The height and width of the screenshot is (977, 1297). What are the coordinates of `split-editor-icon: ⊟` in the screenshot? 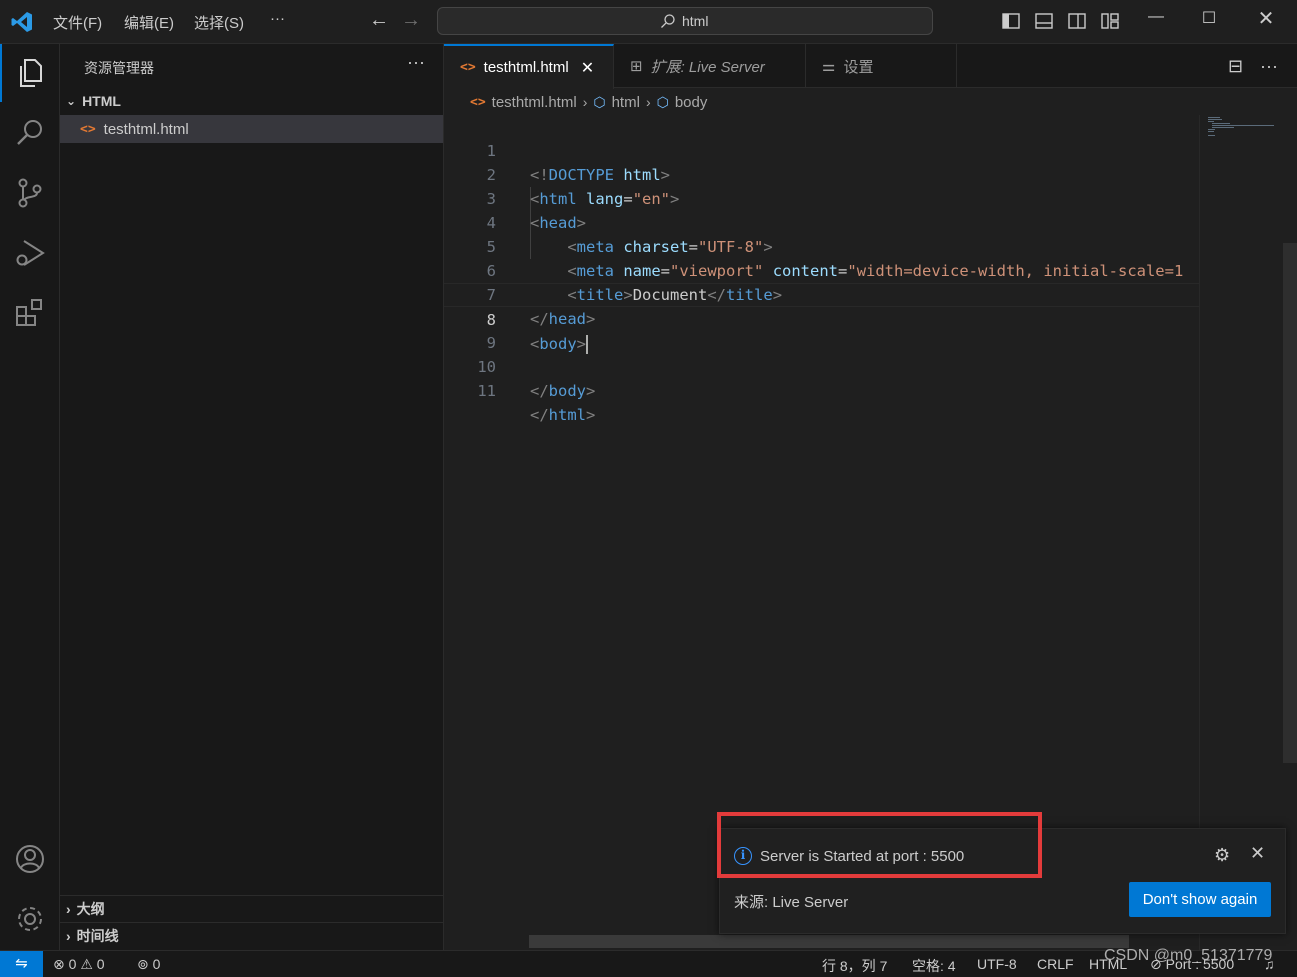 It's located at (1235, 66).